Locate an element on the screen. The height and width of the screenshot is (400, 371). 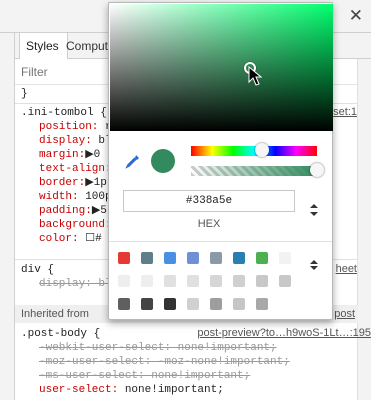
css-value: ▶0 is located at coordinates (93, 155).